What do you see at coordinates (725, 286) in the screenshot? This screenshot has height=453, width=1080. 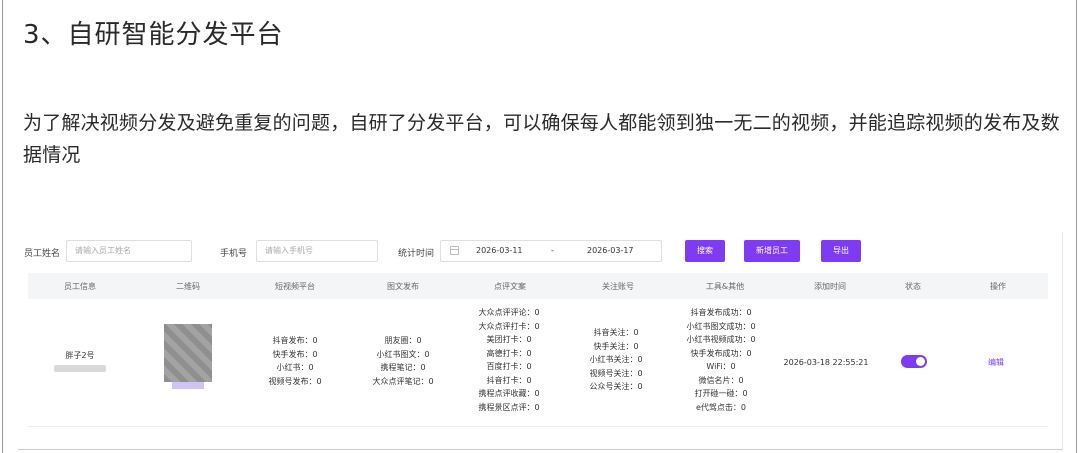 I see `th-tools-other: 工具&其他` at bounding box center [725, 286].